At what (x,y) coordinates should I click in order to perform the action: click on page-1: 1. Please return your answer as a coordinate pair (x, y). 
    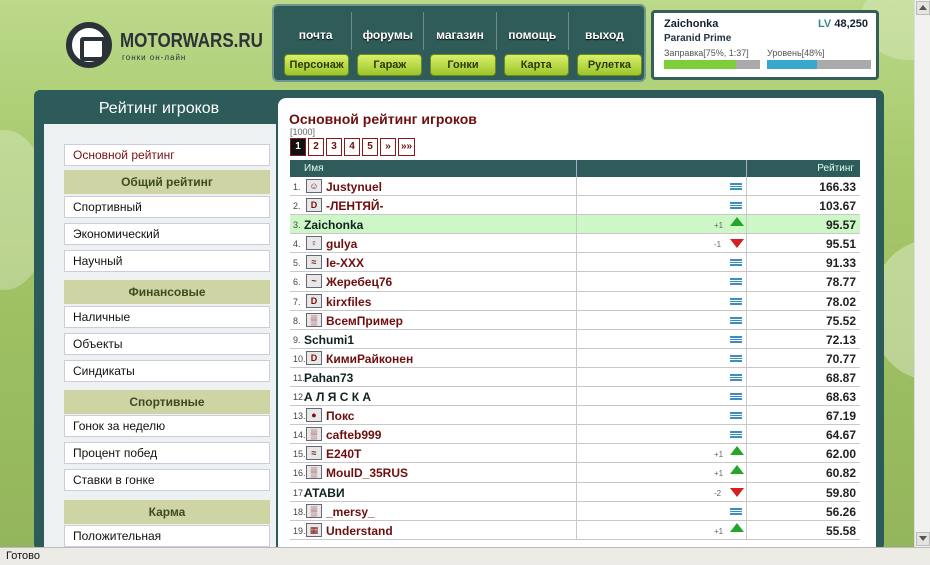
    Looking at the image, I should click on (298, 147).